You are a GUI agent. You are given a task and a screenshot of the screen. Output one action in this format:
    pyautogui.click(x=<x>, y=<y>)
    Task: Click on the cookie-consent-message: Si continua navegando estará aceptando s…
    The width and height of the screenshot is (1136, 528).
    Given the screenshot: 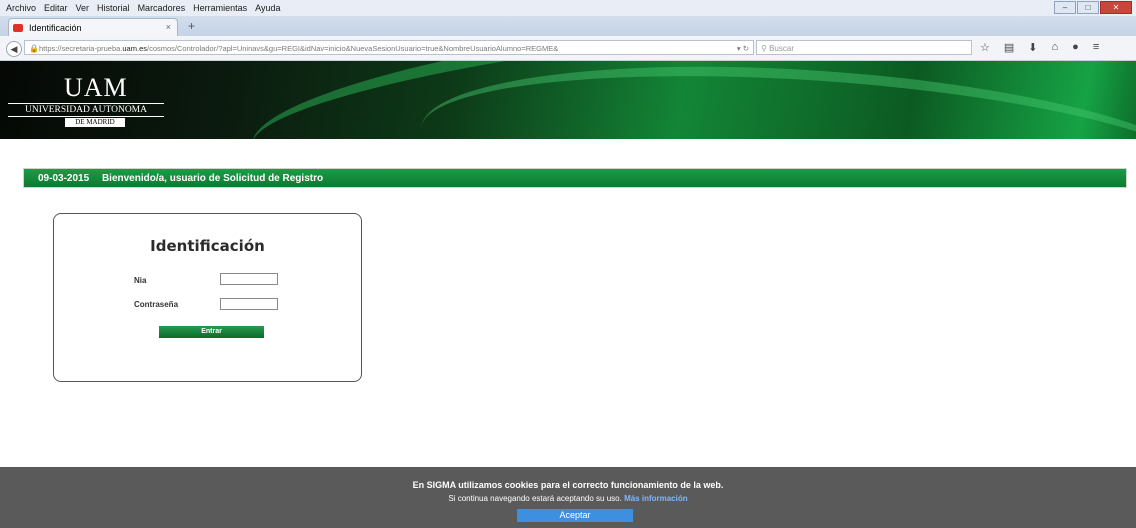 What is the action you would take?
    pyautogui.click(x=535, y=498)
    